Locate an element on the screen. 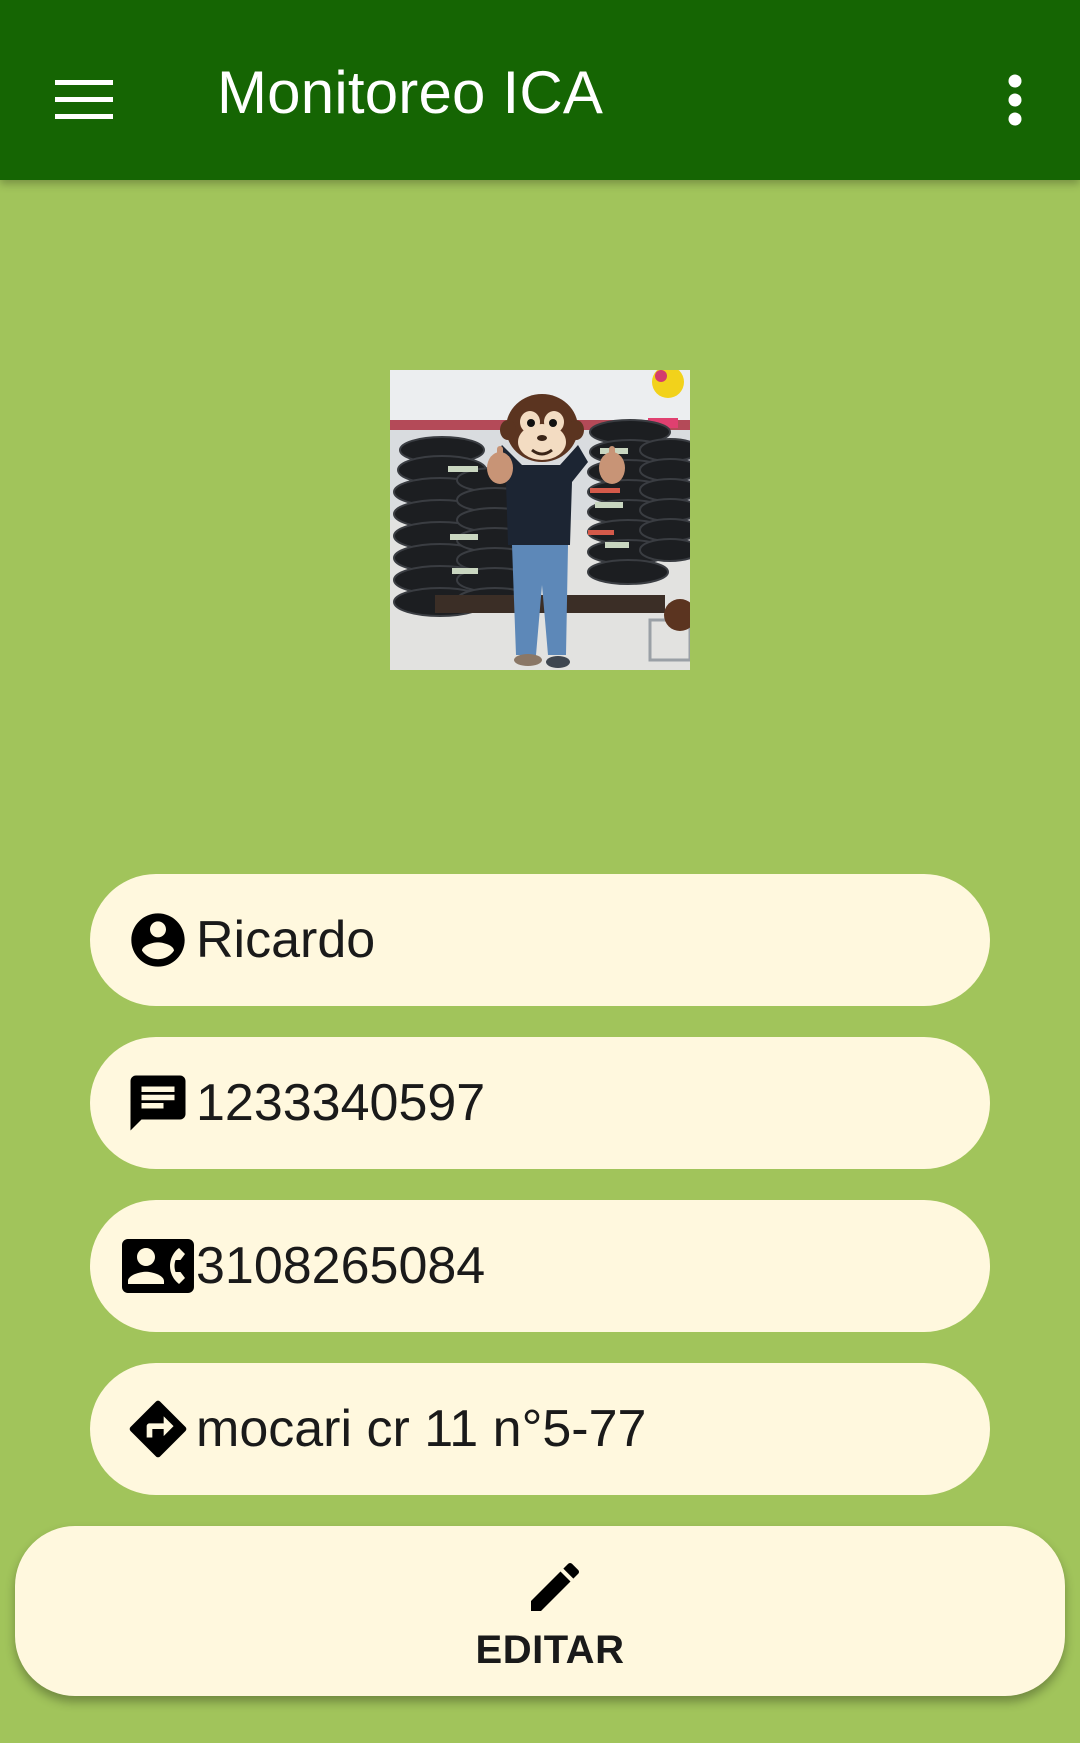 This screenshot has width=1080, height=1743. name-field: Ricardo is located at coordinates (540, 940).